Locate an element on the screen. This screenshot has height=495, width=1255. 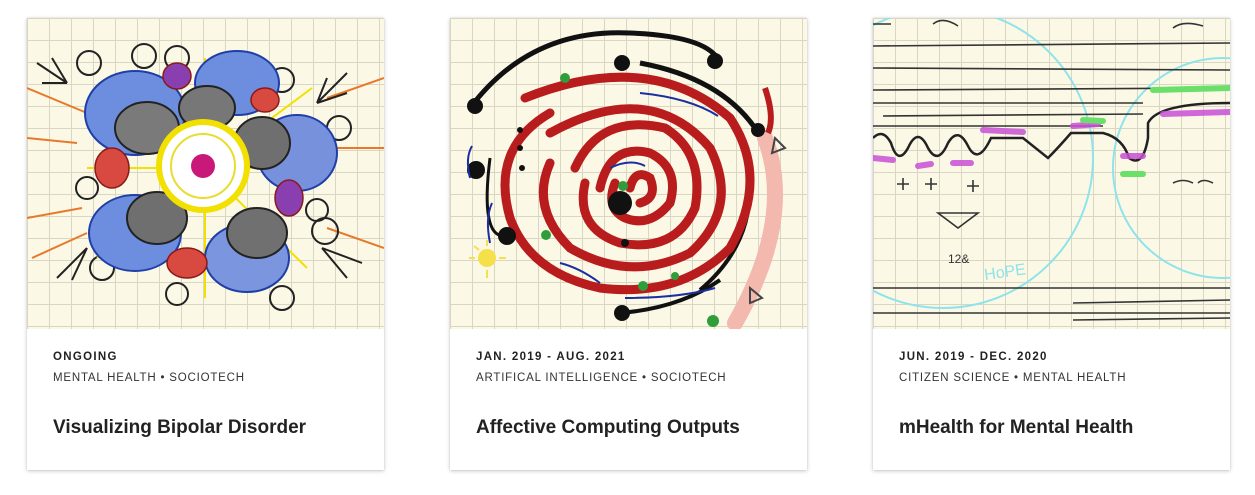
project-title: Affective Computing Outputs is located at coordinates (608, 428).